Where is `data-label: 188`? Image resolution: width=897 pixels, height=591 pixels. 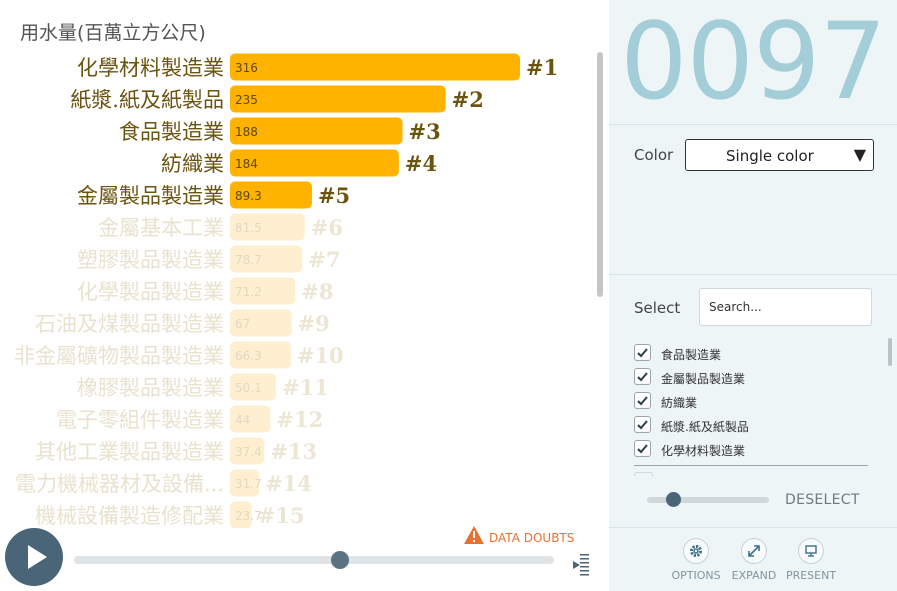
data-label: 188 is located at coordinates (246, 132).